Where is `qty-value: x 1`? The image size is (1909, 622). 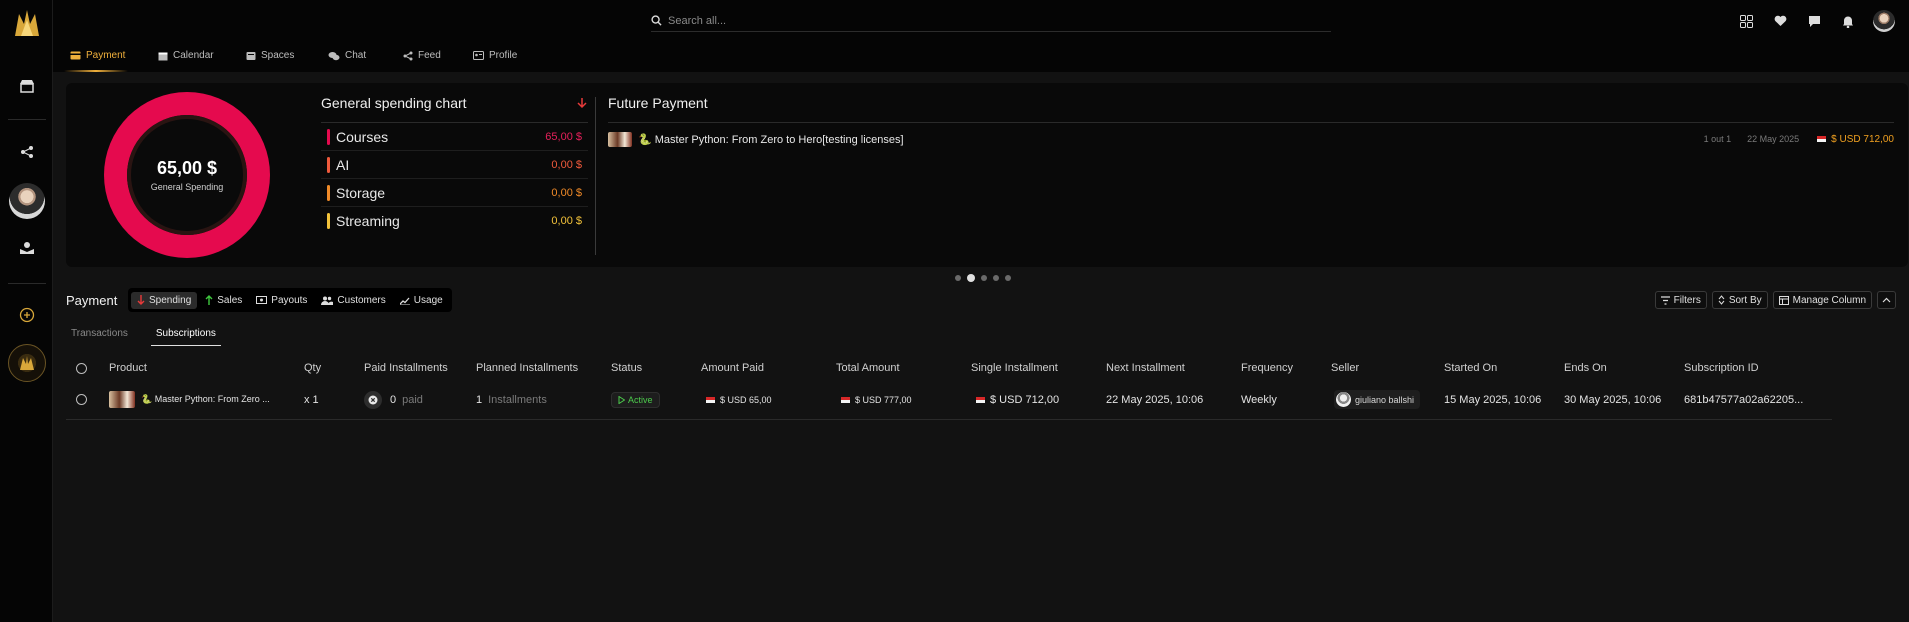 qty-value: x 1 is located at coordinates (311, 399).